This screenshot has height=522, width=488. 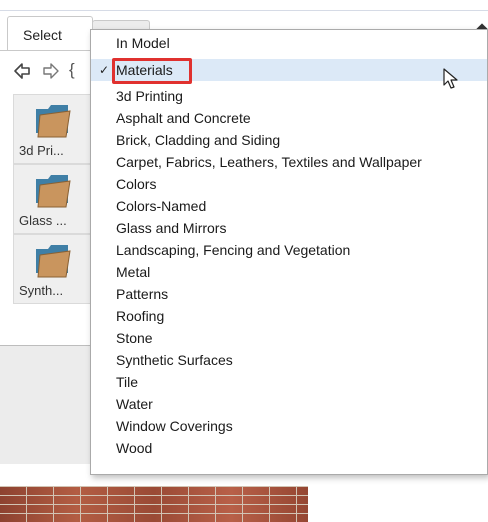 What do you see at coordinates (451, 81) in the screenshot?
I see `mouse-pointer-icon` at bounding box center [451, 81].